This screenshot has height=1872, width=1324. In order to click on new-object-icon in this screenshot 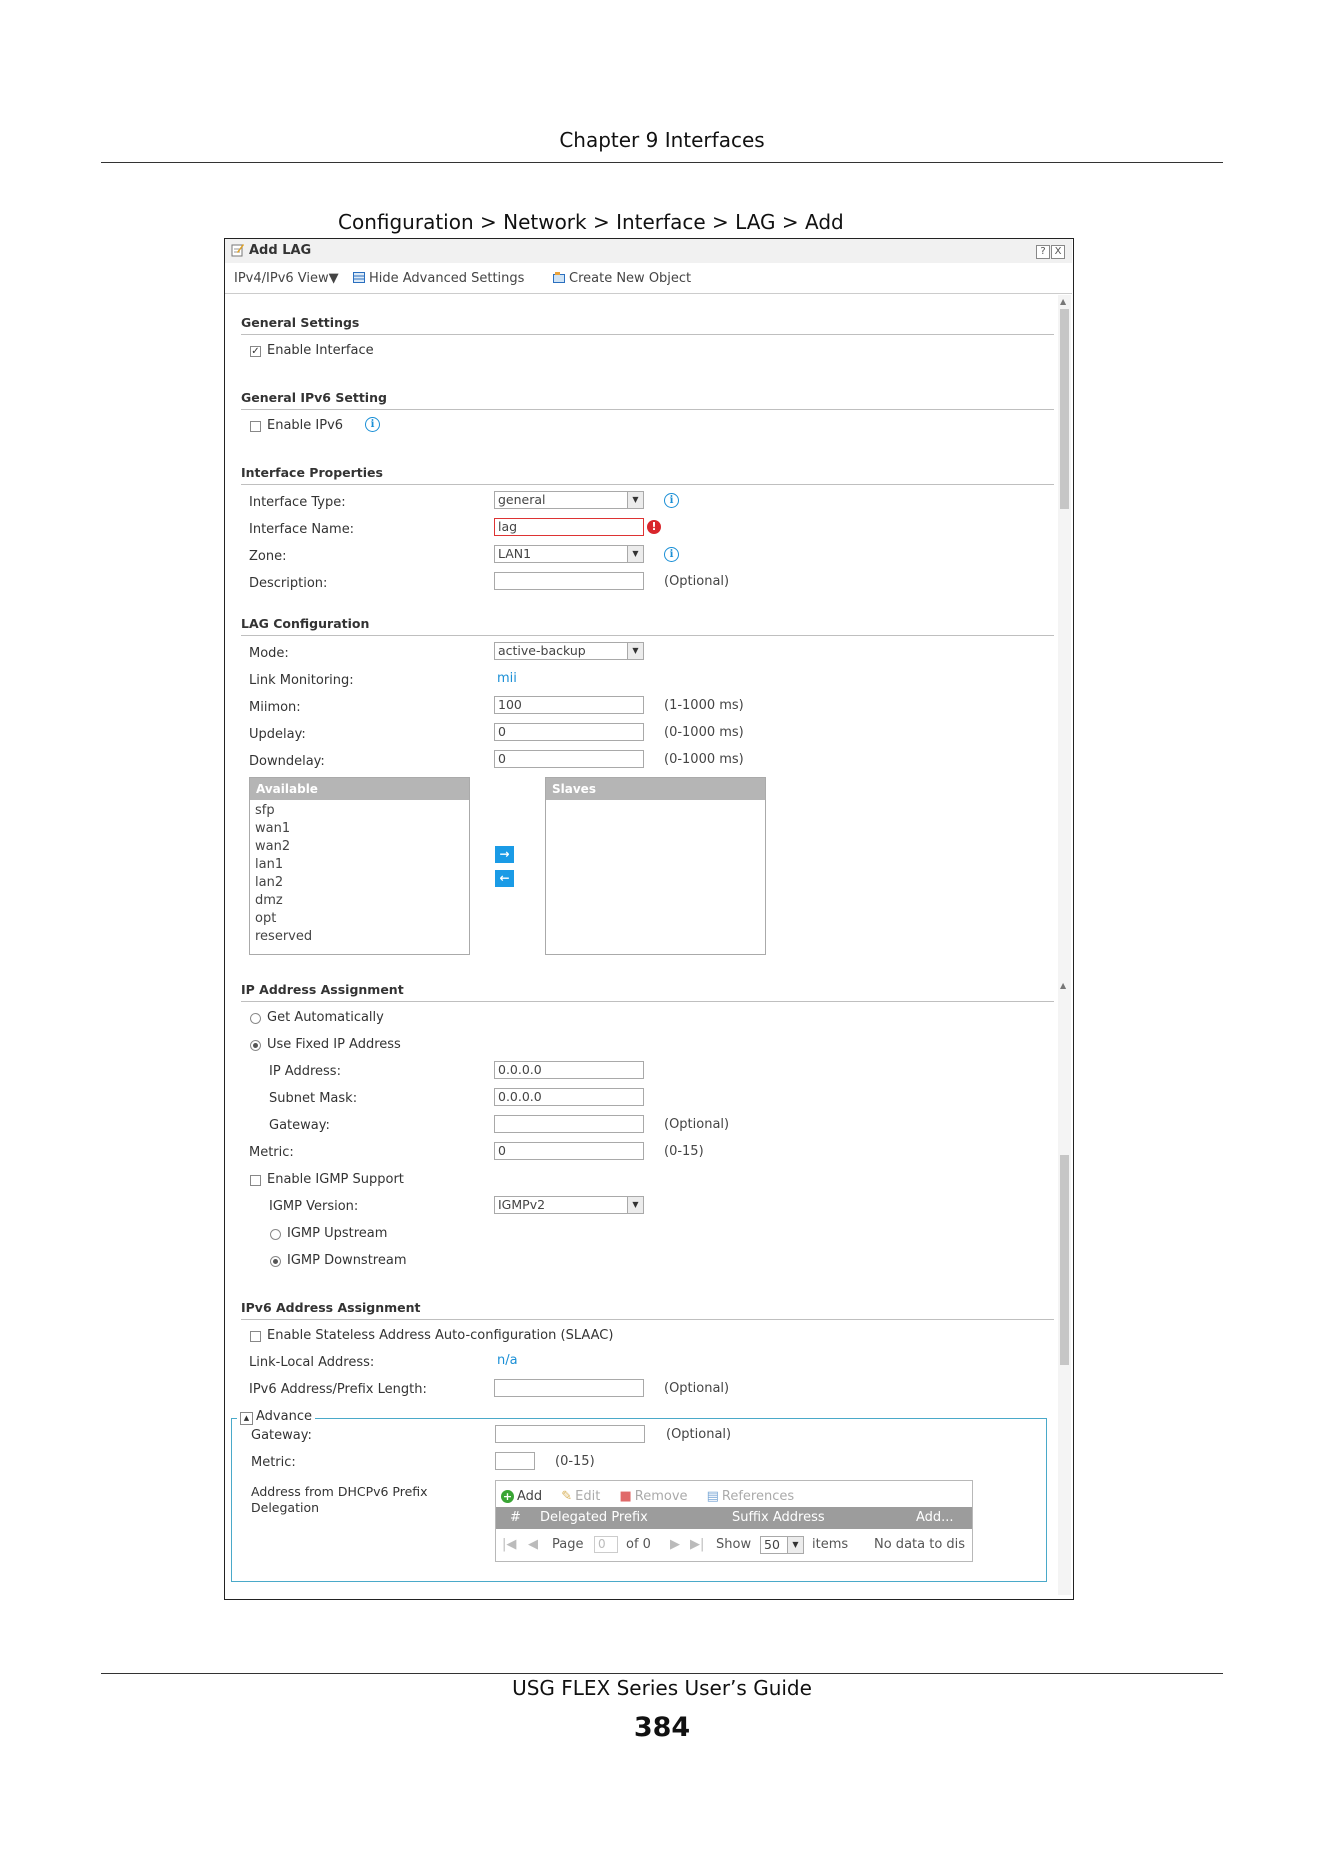, I will do `click(559, 277)`.